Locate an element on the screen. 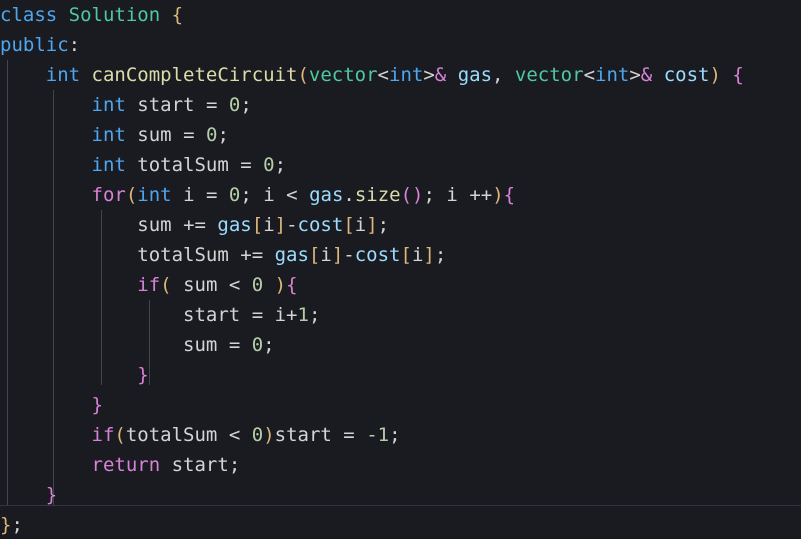 The width and height of the screenshot is (801, 539). colon-access-specifier: : is located at coordinates (74, 45).